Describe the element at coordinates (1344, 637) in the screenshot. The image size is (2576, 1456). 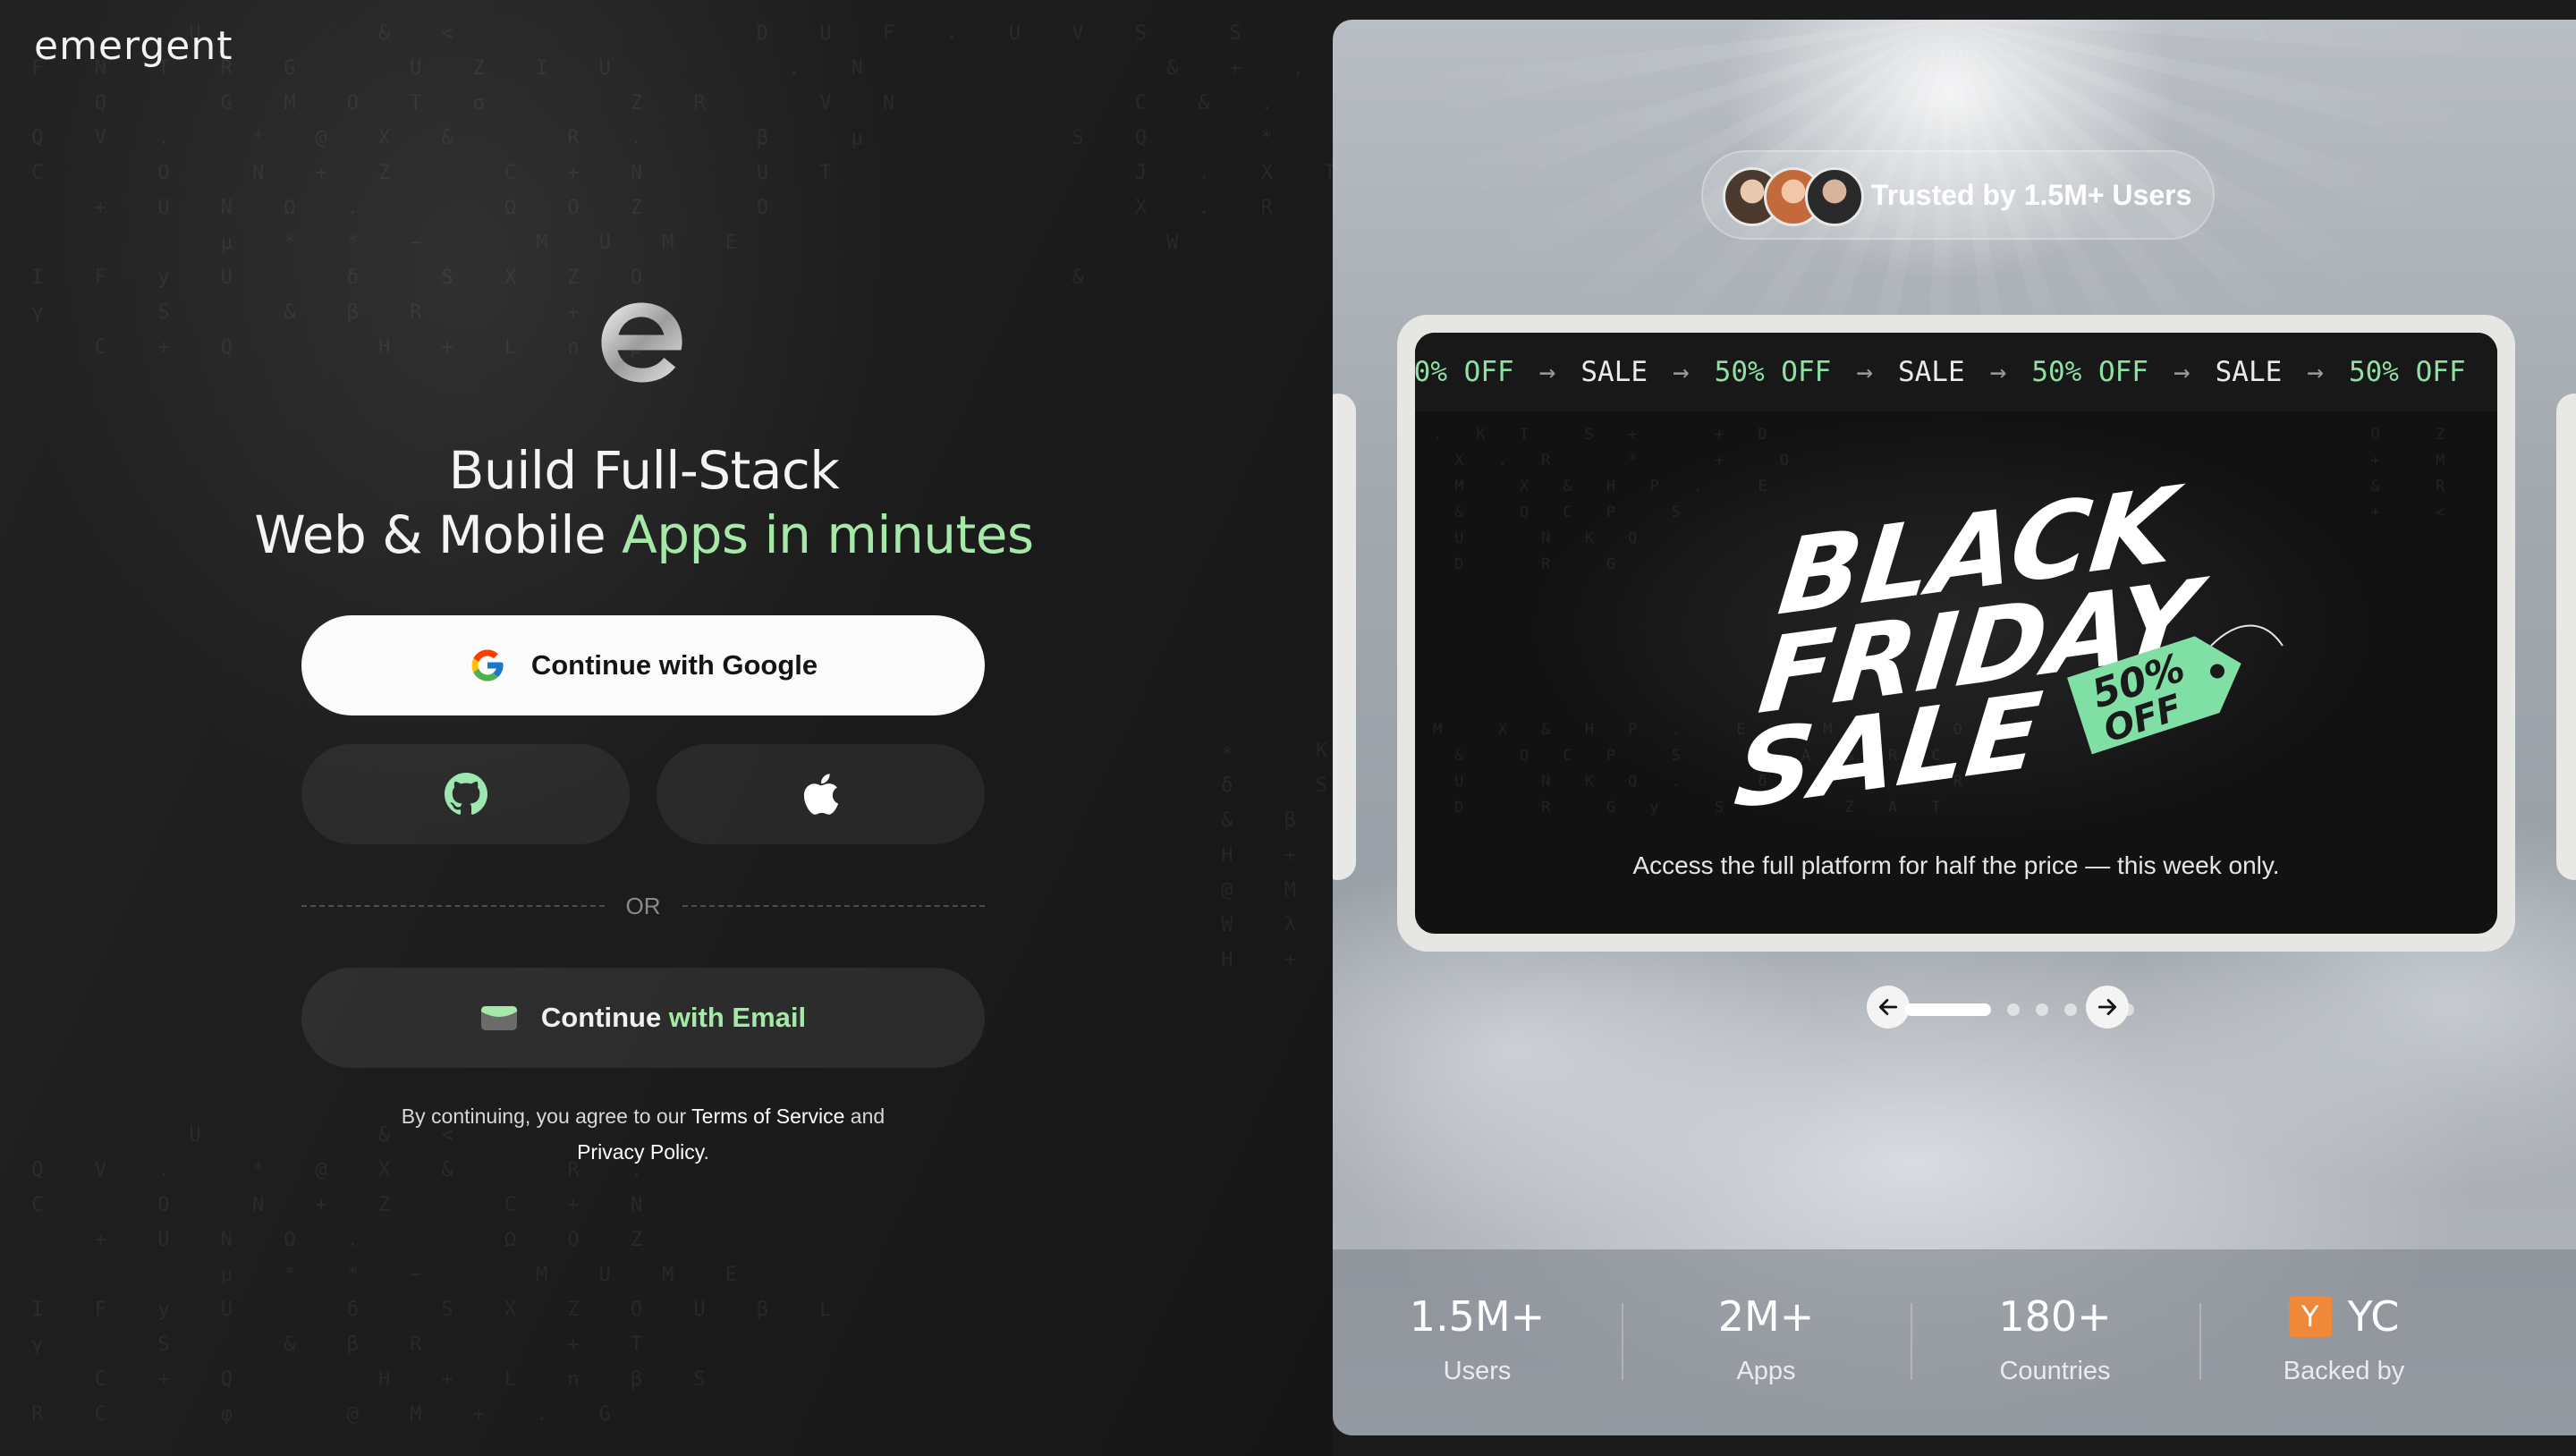
I see `previous-slide-peek` at that location.